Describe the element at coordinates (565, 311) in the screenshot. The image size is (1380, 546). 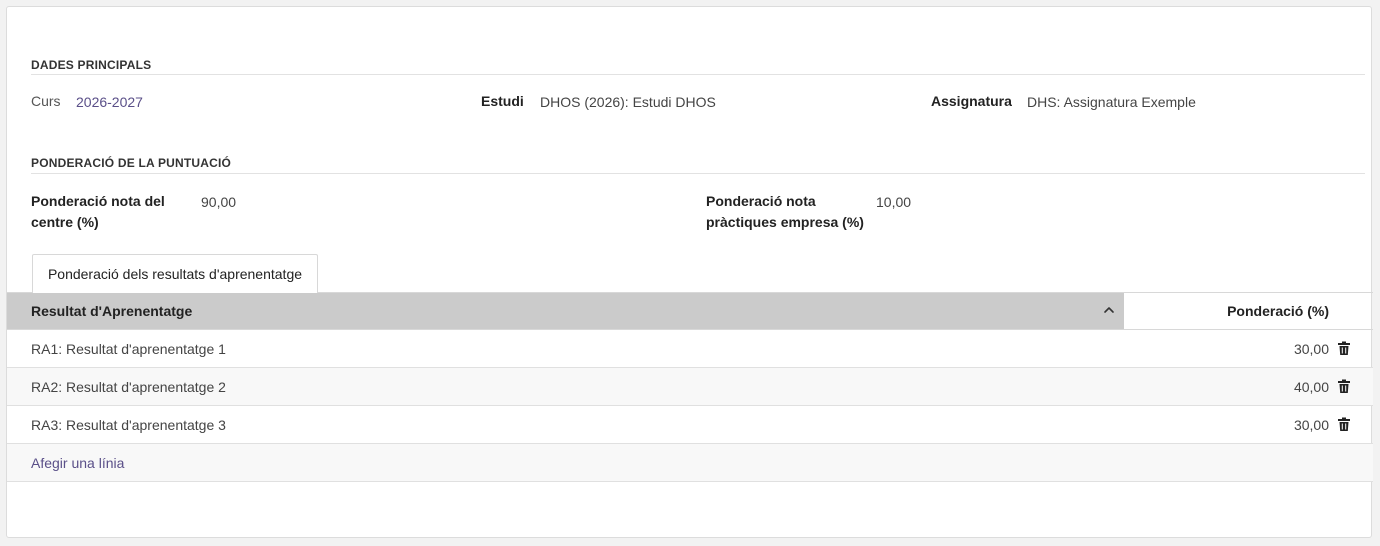
I see `column-header-result: Resultat d'Aprenentatge` at that location.